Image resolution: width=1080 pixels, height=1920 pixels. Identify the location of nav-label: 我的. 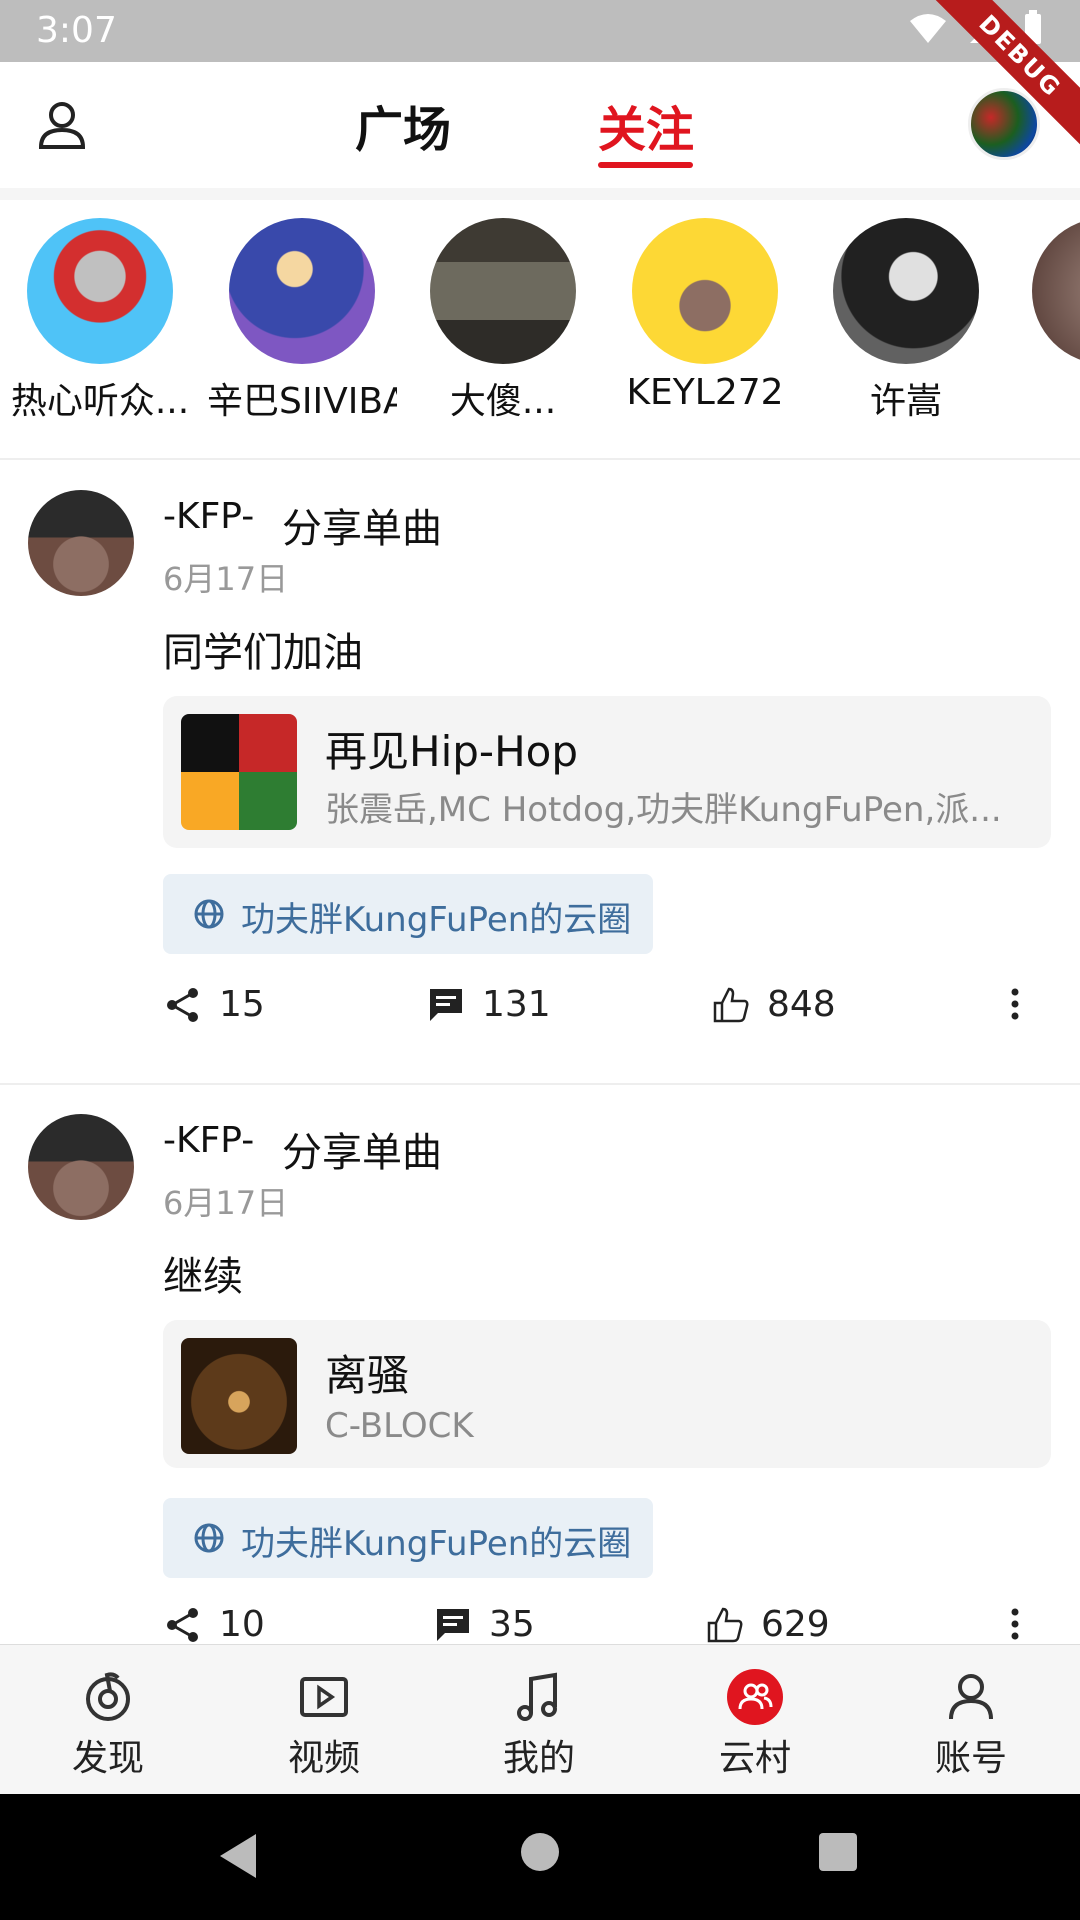
(538, 1758).